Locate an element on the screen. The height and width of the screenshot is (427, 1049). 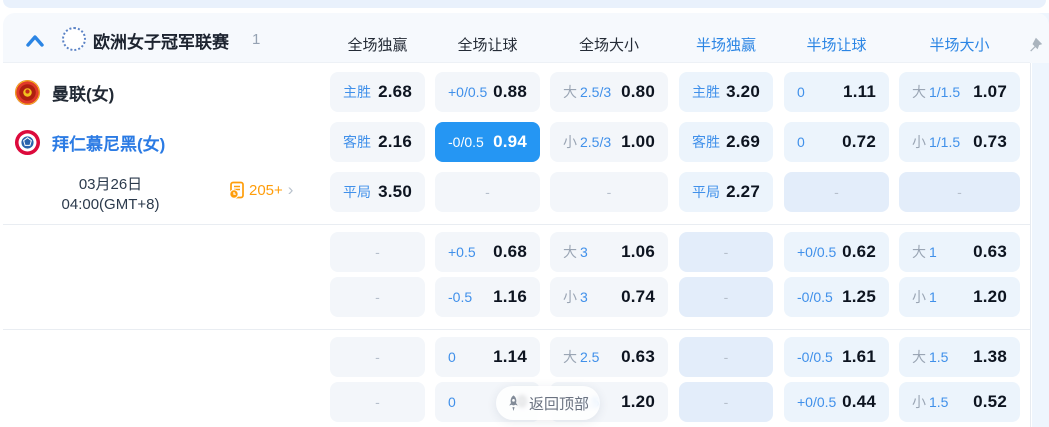
odds-cell: +0/0.5 0.44 is located at coordinates (836, 402).